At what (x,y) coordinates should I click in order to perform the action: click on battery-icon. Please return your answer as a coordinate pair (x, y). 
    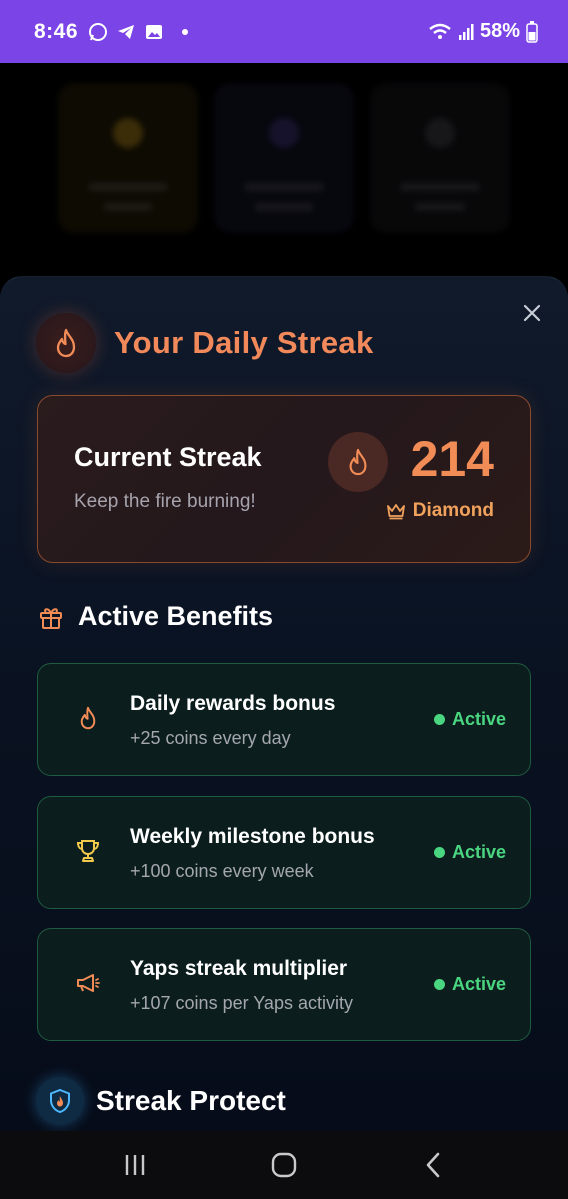
    Looking at the image, I should click on (532, 31).